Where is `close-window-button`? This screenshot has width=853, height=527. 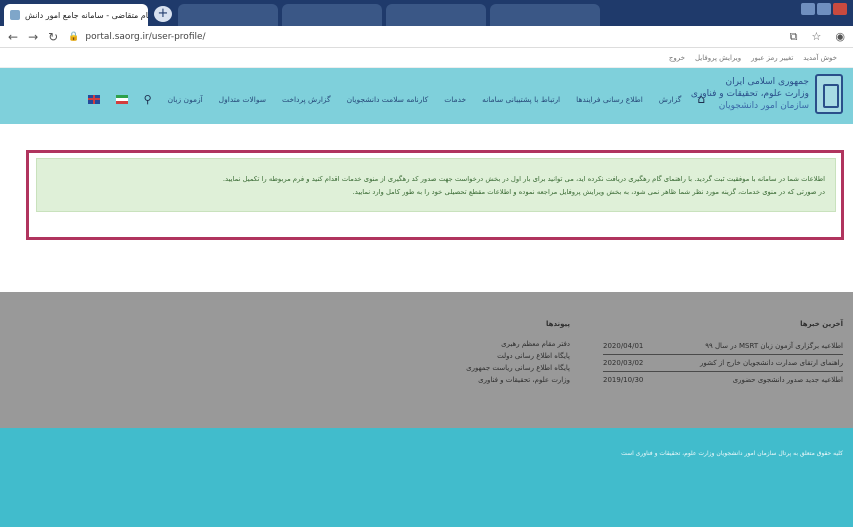
close-window-button is located at coordinates (840, 9).